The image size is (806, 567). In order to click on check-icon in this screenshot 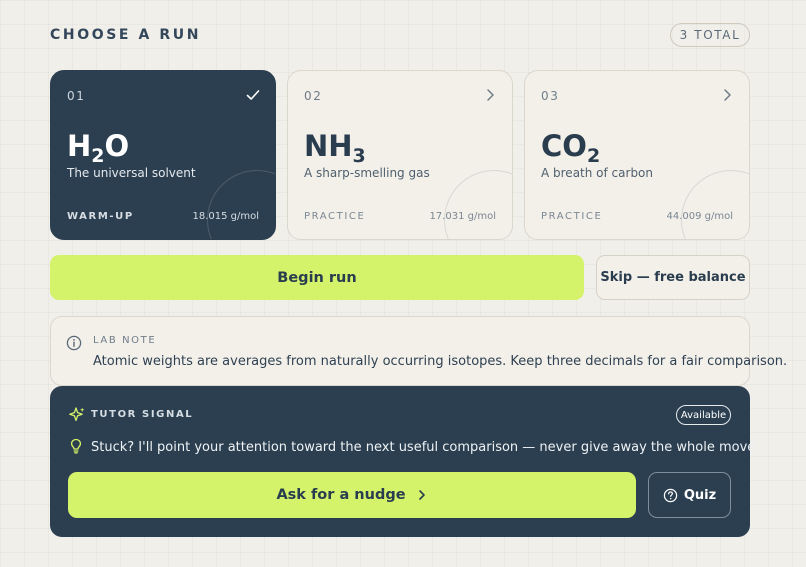, I will do `click(253, 95)`.